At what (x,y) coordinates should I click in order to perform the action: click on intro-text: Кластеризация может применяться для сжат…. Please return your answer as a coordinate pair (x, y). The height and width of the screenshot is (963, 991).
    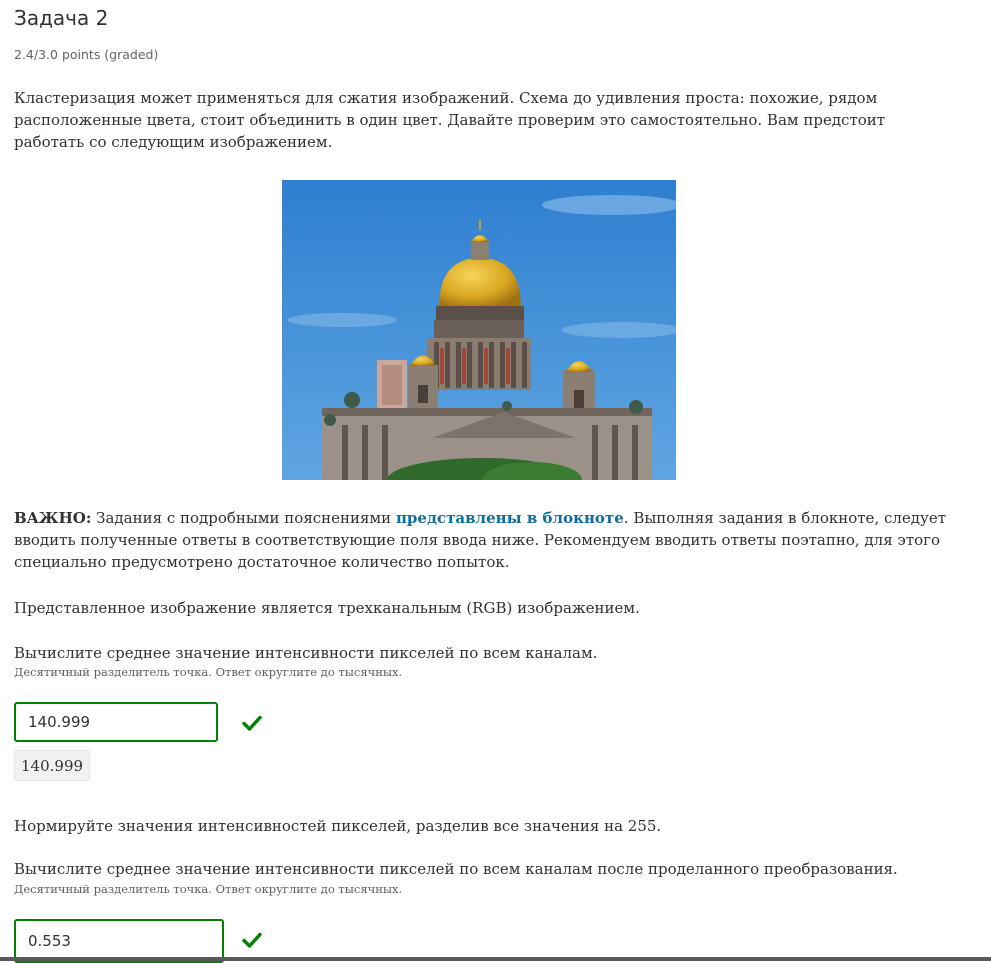
    Looking at the image, I should click on (450, 120).